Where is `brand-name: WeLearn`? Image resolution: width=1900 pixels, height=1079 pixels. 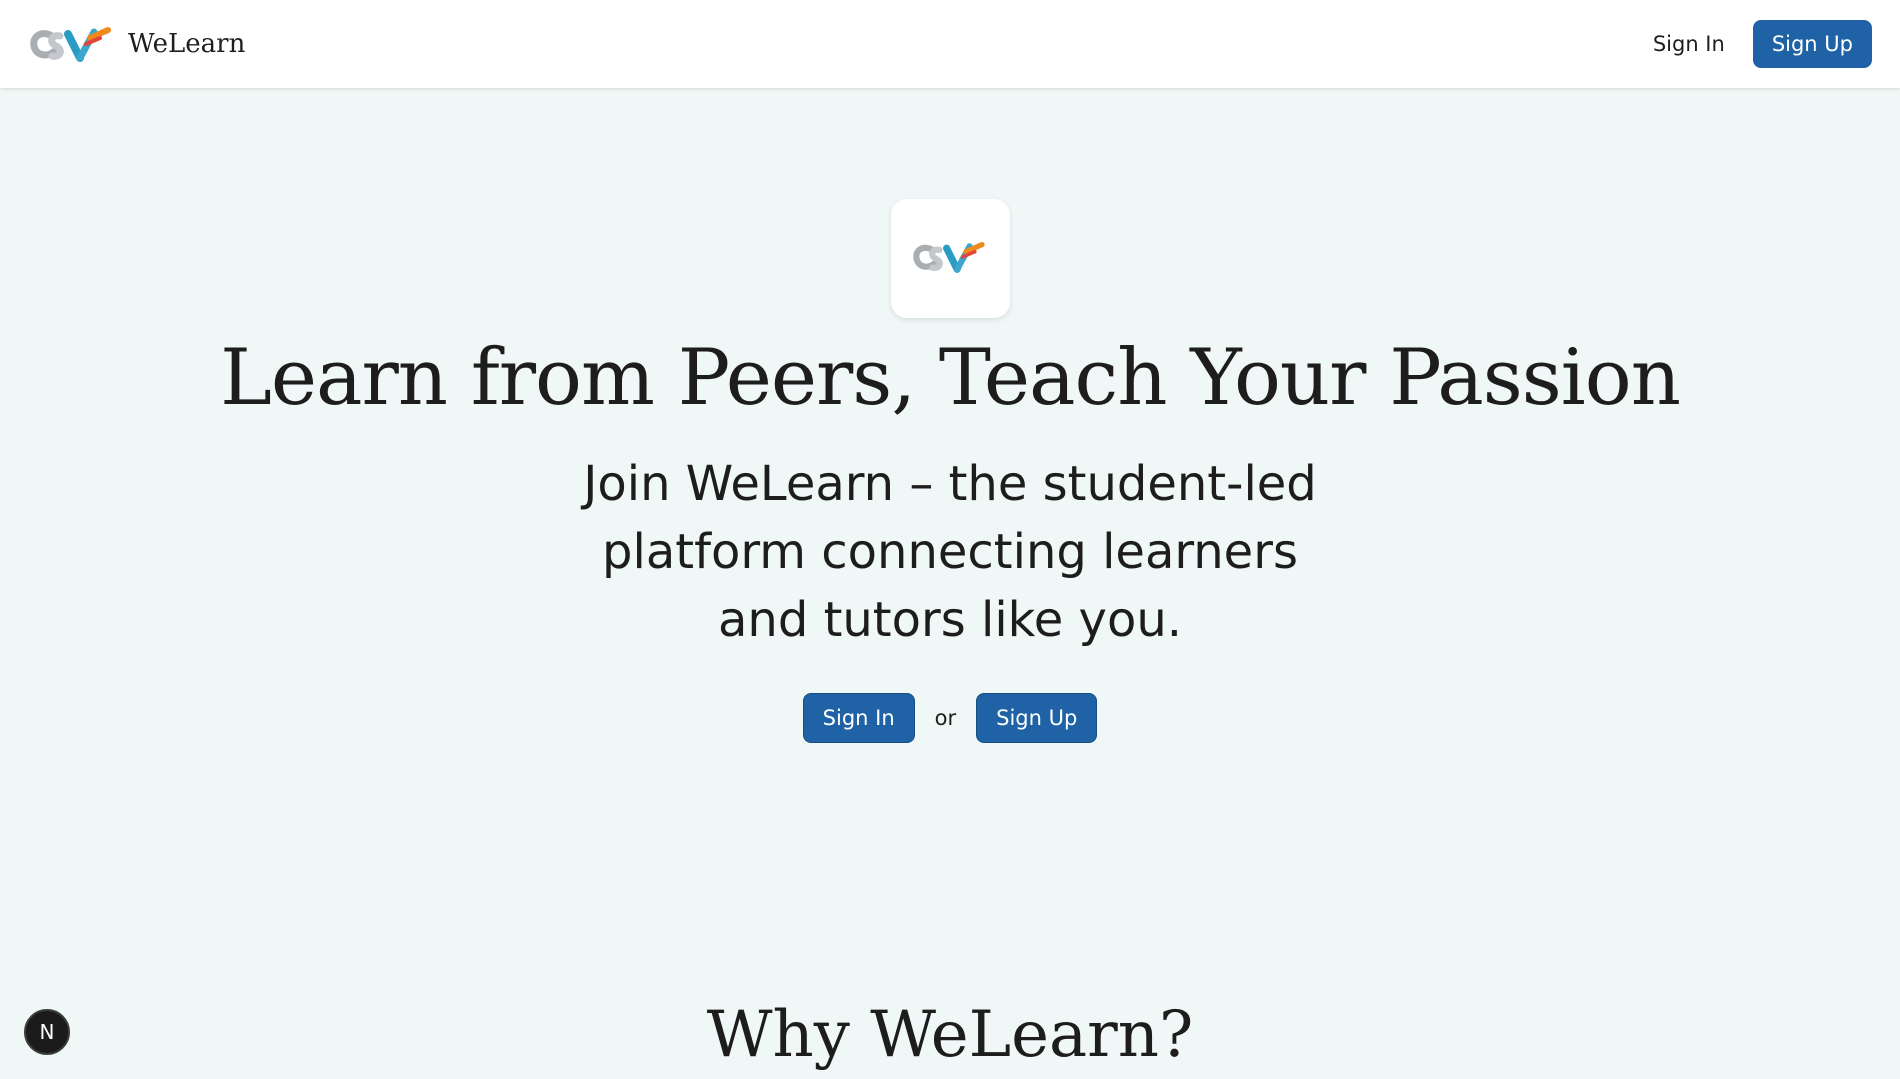 brand-name: WeLearn is located at coordinates (187, 44).